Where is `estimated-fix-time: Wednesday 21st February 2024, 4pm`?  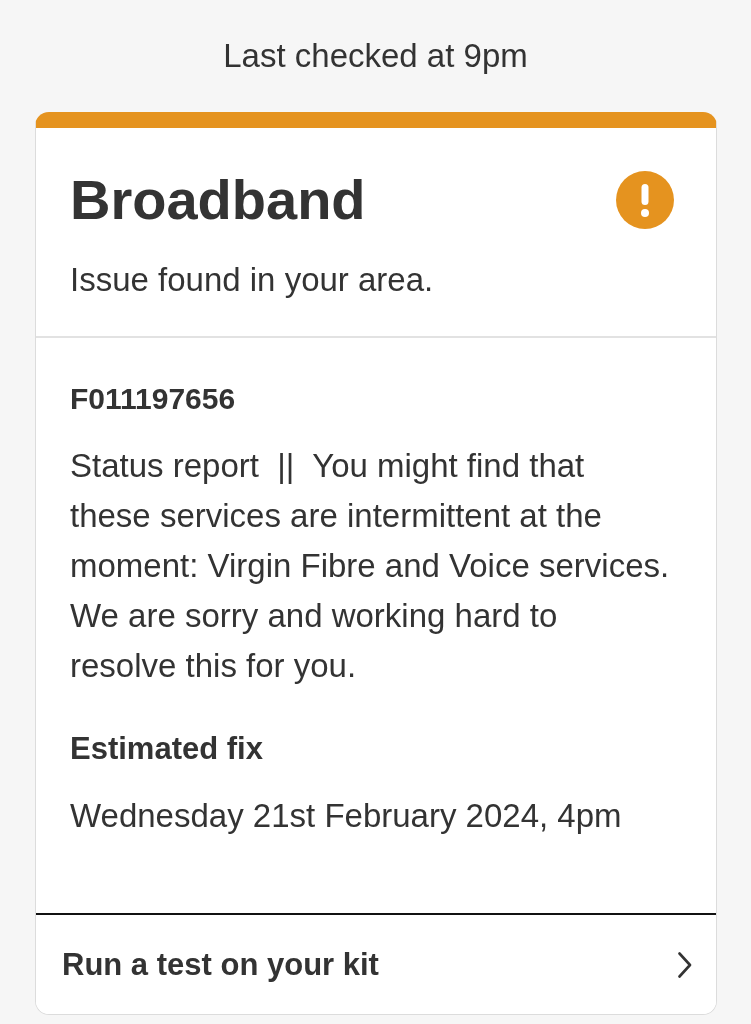 estimated-fix-time: Wednesday 21st February 2024, 4pm is located at coordinates (346, 816).